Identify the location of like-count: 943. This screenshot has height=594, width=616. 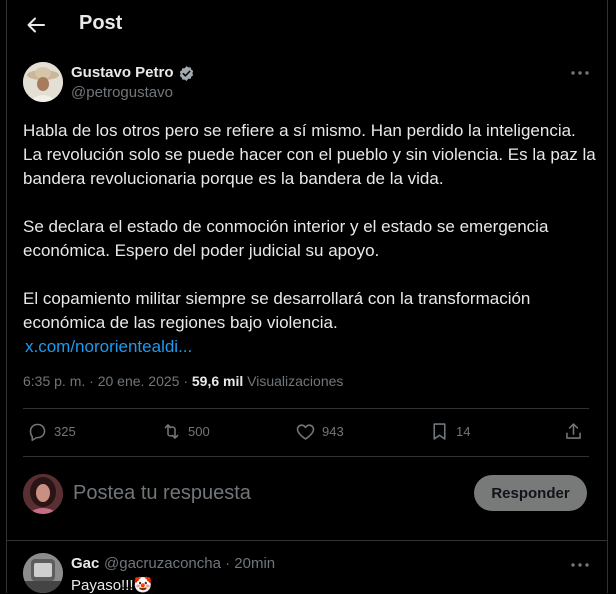
(333, 431).